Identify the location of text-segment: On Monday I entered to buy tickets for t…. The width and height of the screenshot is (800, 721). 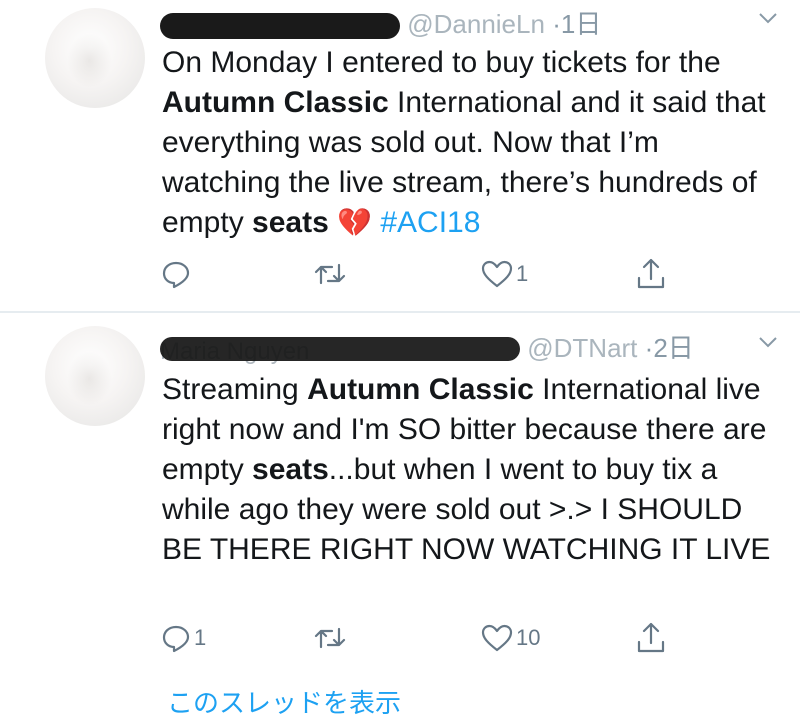
(441, 62).